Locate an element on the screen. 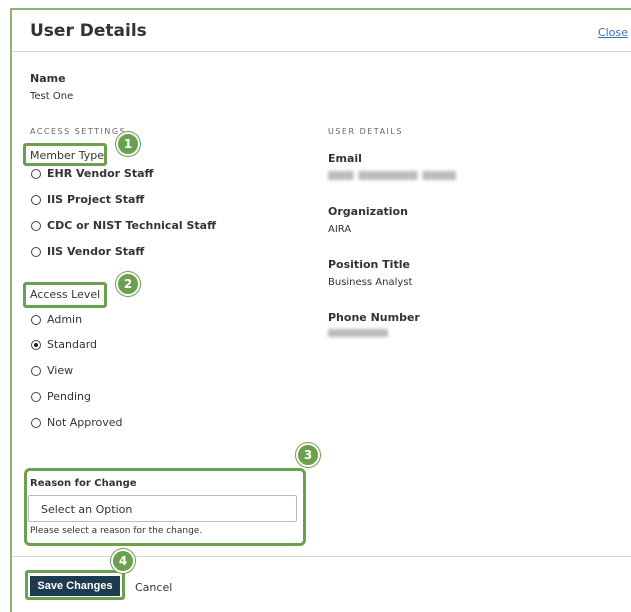 This screenshot has height=612, width=631. phone-number-value-redacted is located at coordinates (358, 333).